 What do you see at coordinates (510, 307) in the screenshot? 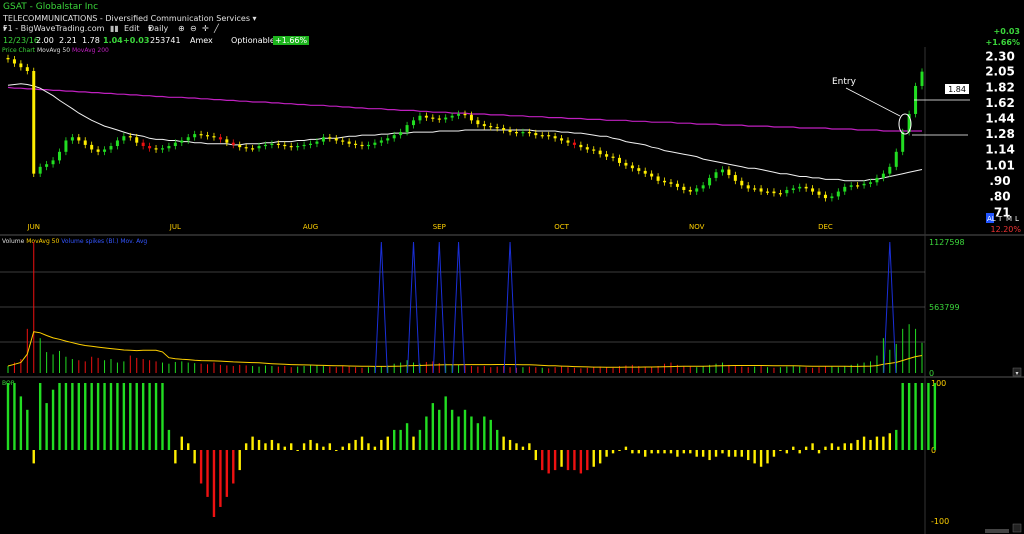
I see `volume-spike` at bounding box center [510, 307].